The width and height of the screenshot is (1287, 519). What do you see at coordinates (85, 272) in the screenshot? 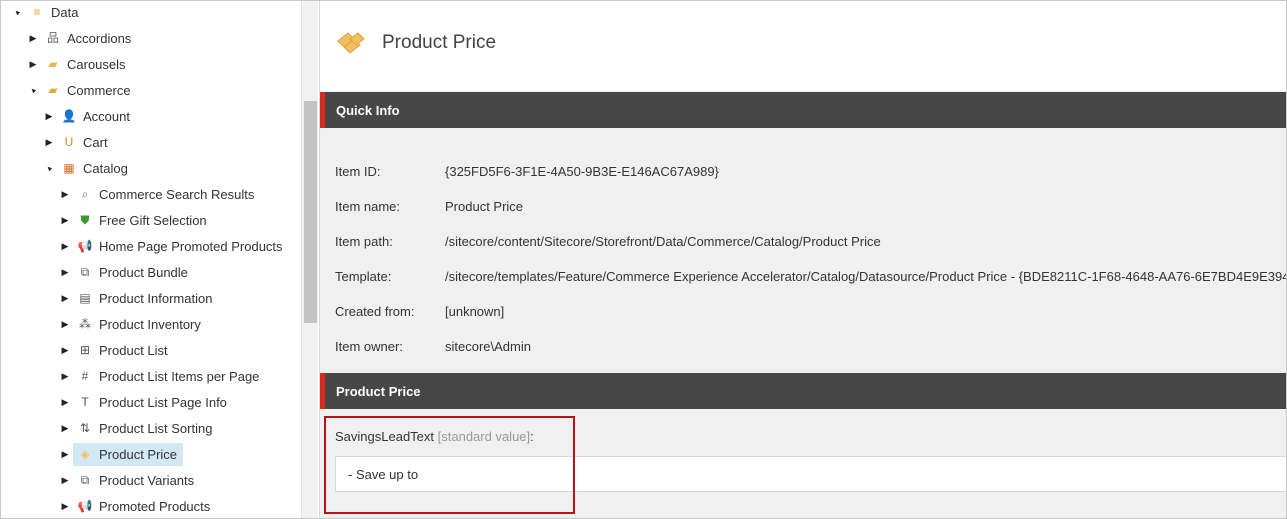
I see `bundle-icon: ⧉` at bounding box center [85, 272].